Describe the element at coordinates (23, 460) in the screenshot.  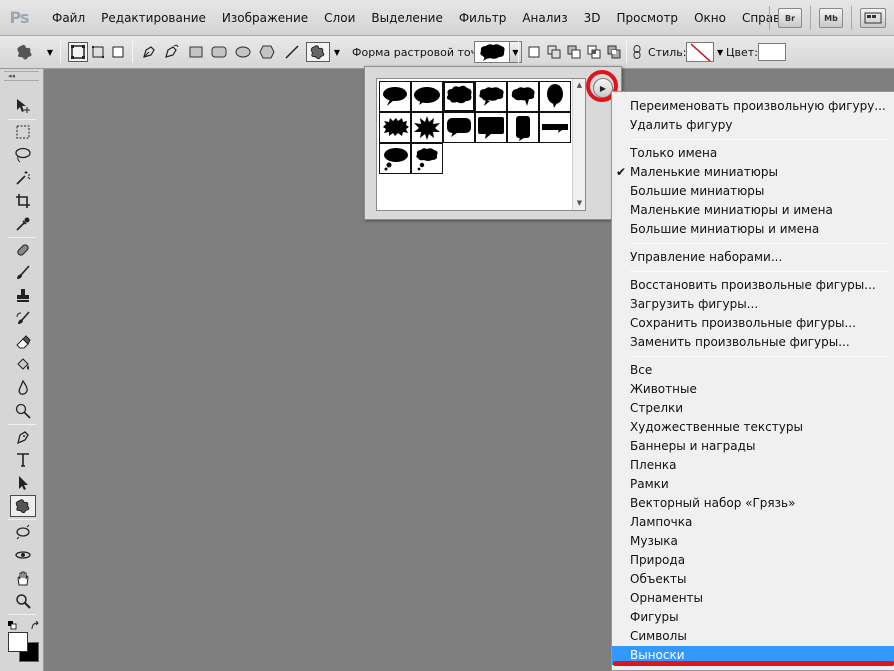
I see `type-tool` at that location.